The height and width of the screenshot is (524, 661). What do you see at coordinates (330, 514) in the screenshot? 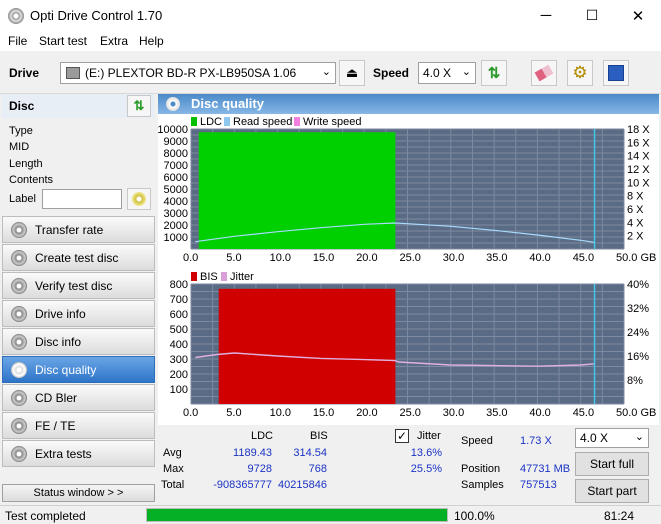
I see `status-bar: Test completed 100.0% 81:24` at bounding box center [330, 514].